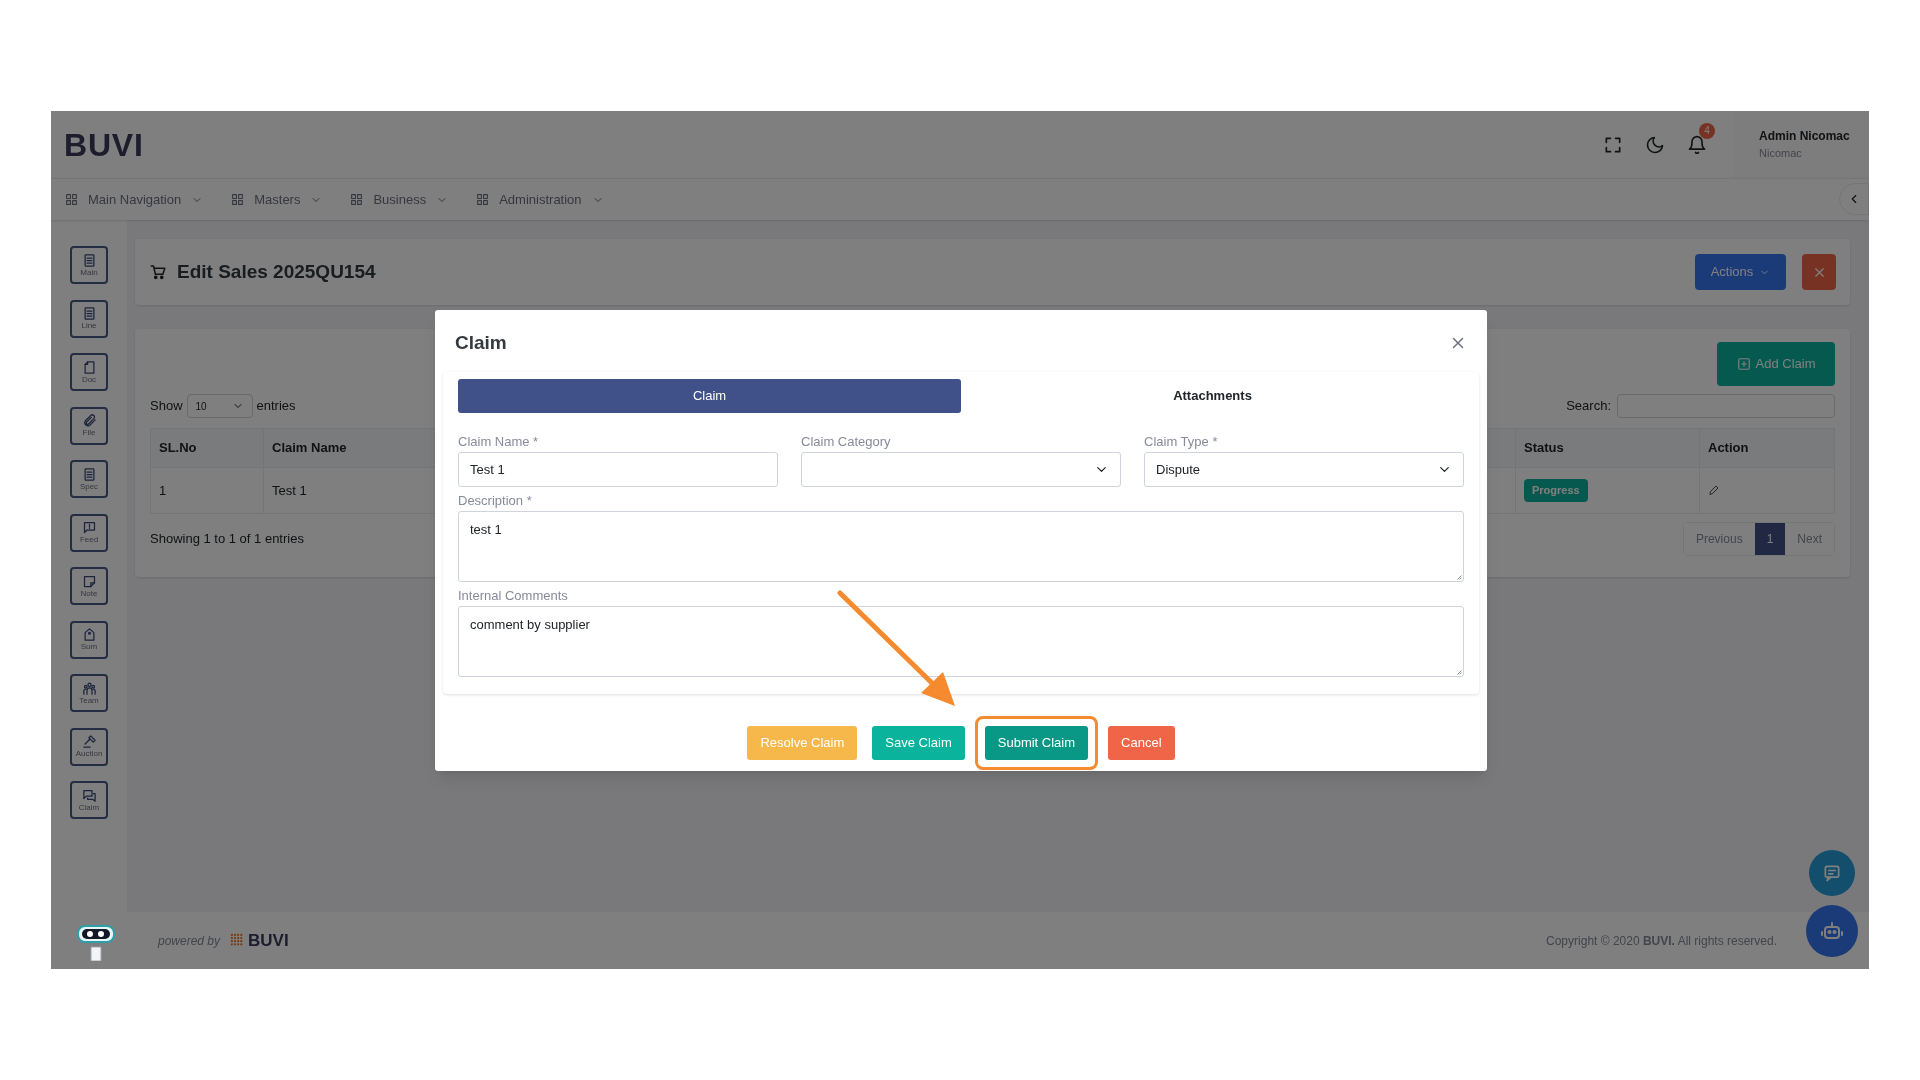 The width and height of the screenshot is (1920, 1080). Describe the element at coordinates (276, 271) in the screenshot. I see `page-title: Edit Sales 2025QU154` at that location.